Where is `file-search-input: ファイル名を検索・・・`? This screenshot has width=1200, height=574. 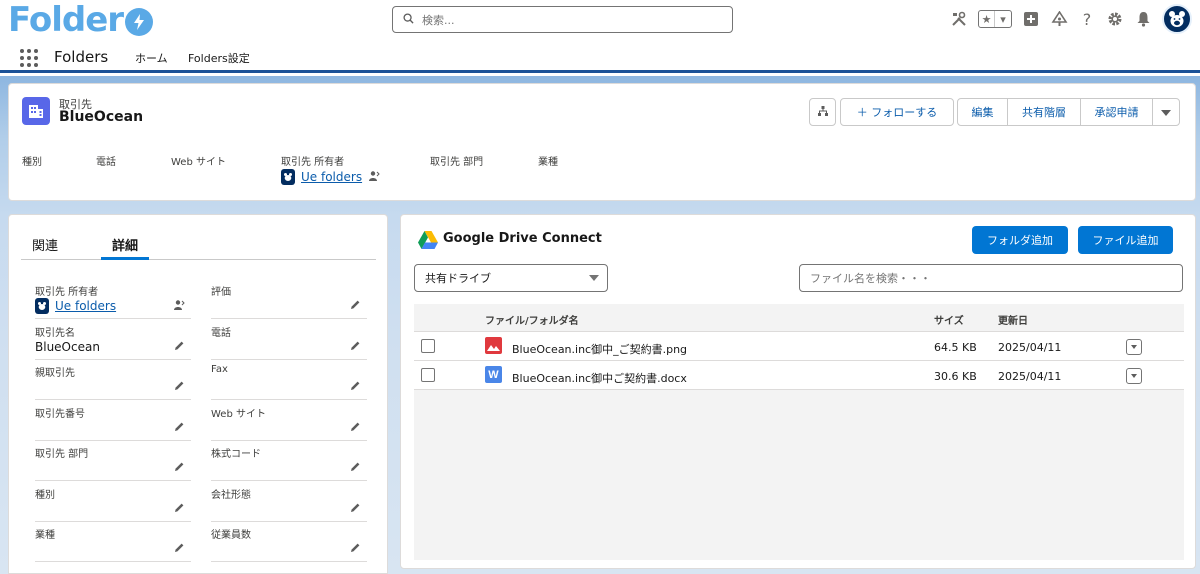
file-search-input: ファイル名を検索・・・ is located at coordinates (991, 278).